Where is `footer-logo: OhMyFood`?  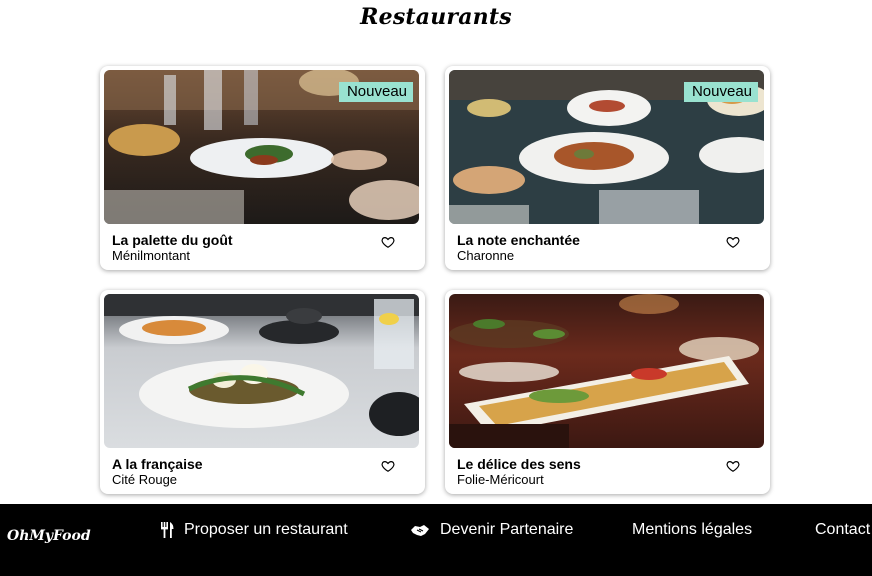 footer-logo: OhMyFood is located at coordinates (49, 536).